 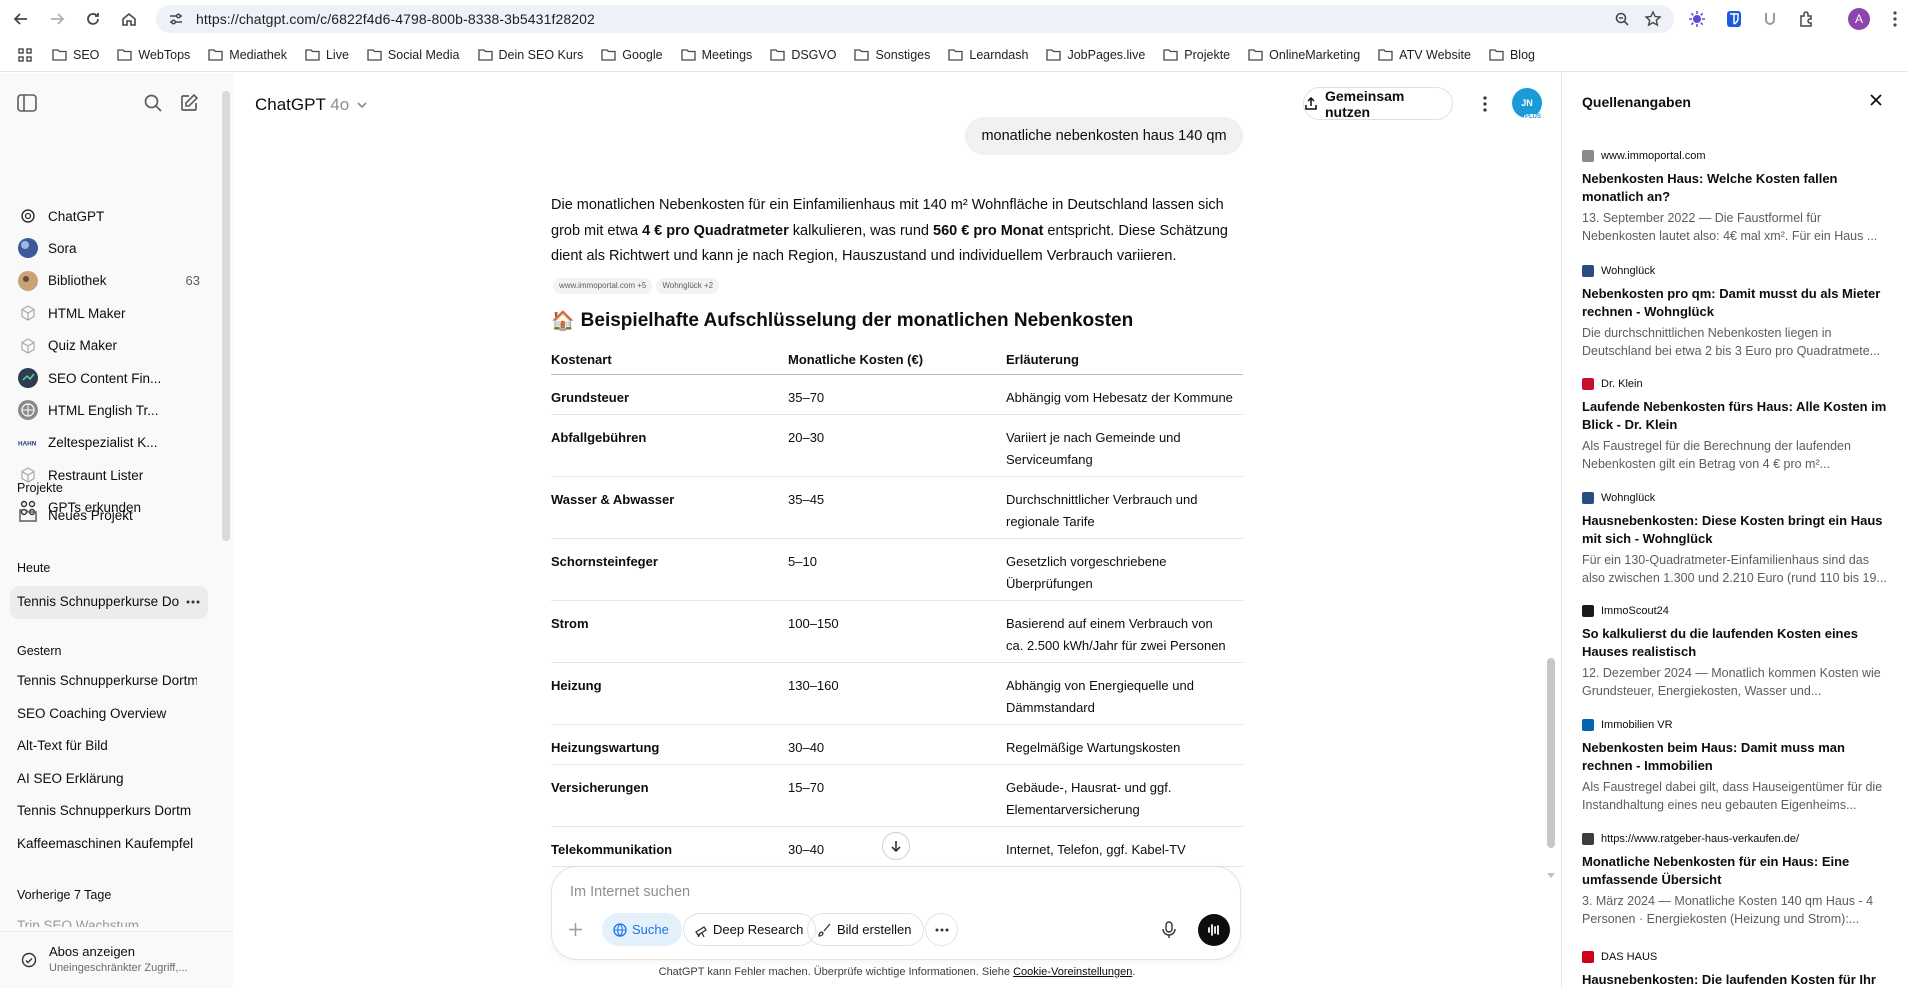 What do you see at coordinates (1551, 753) in the screenshot?
I see `main-scrollbar` at bounding box center [1551, 753].